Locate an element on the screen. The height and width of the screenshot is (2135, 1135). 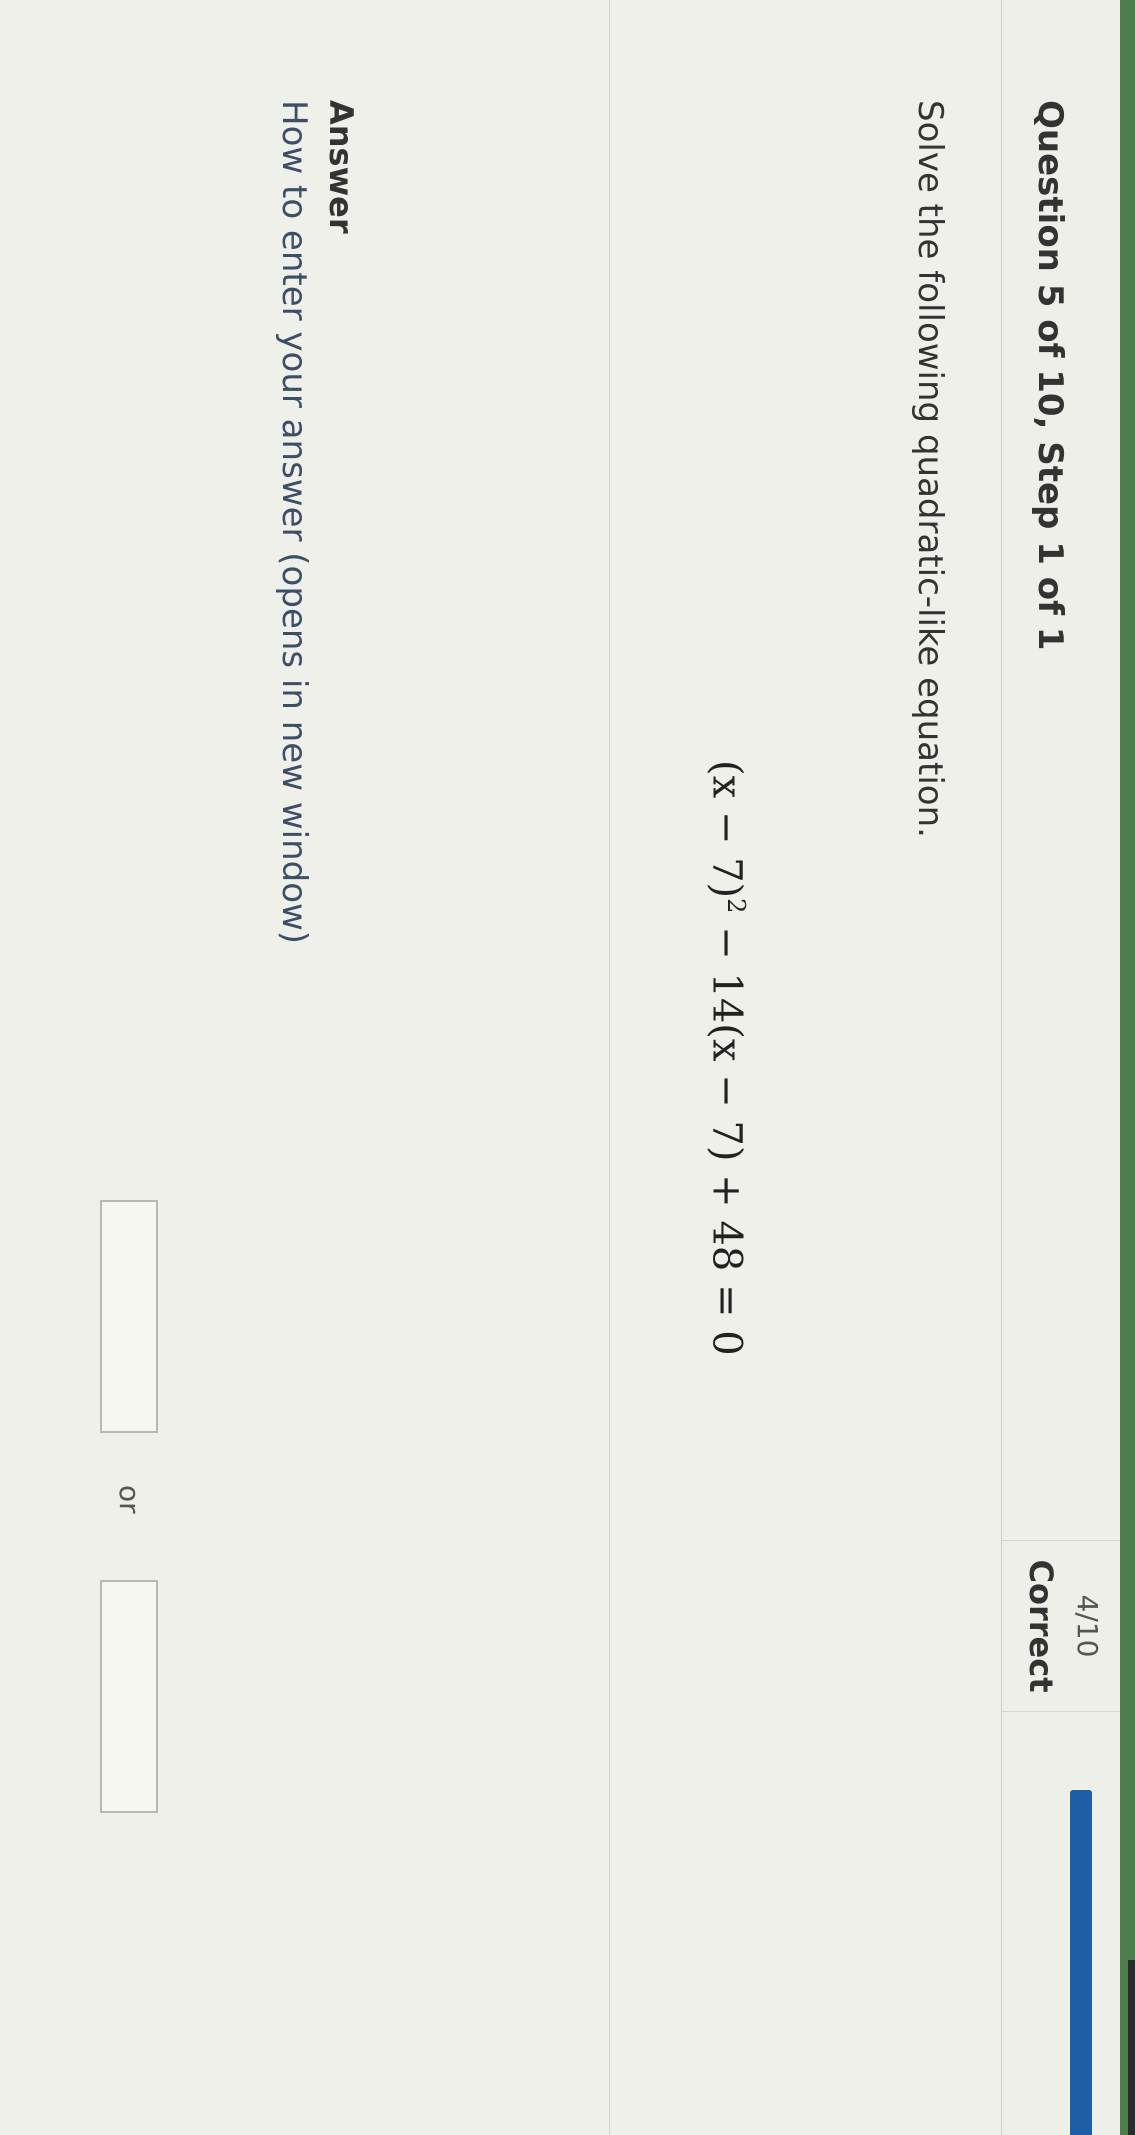
equation-part-1: (x − 7) is located at coordinates (726, 829).